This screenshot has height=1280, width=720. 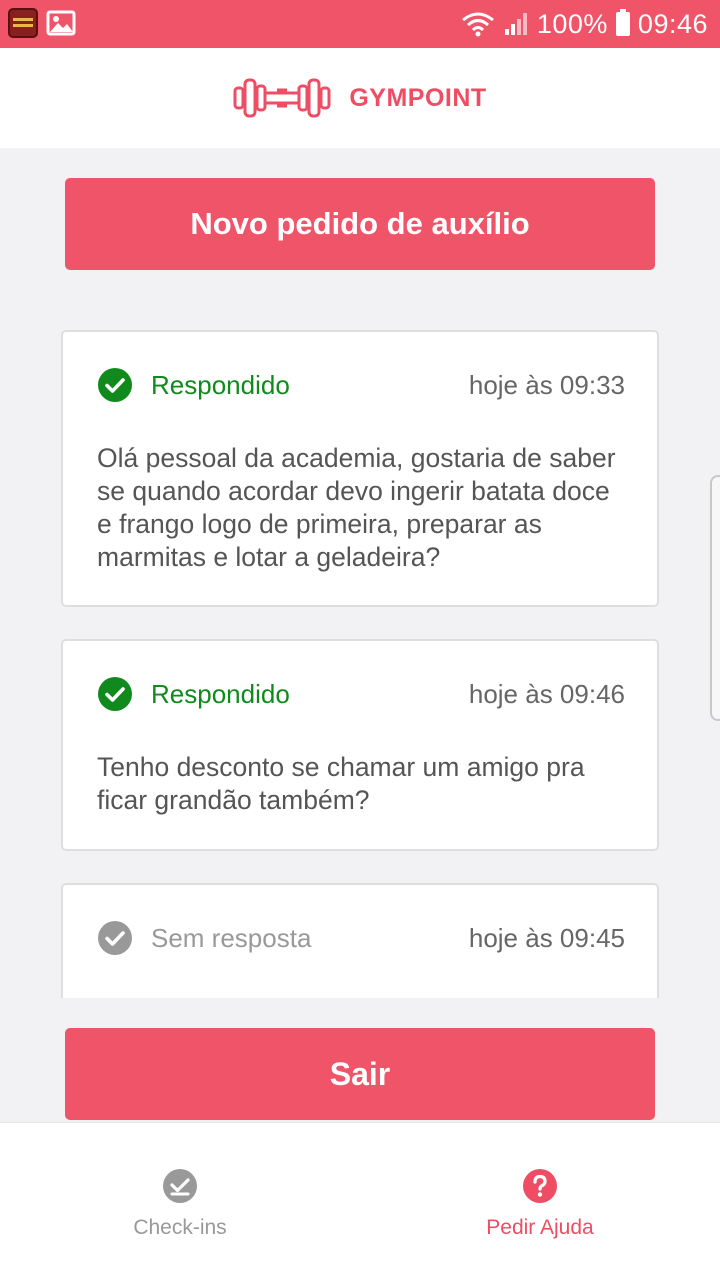 I want to click on tab-check-ins: Check-ins, so click(x=180, y=1201).